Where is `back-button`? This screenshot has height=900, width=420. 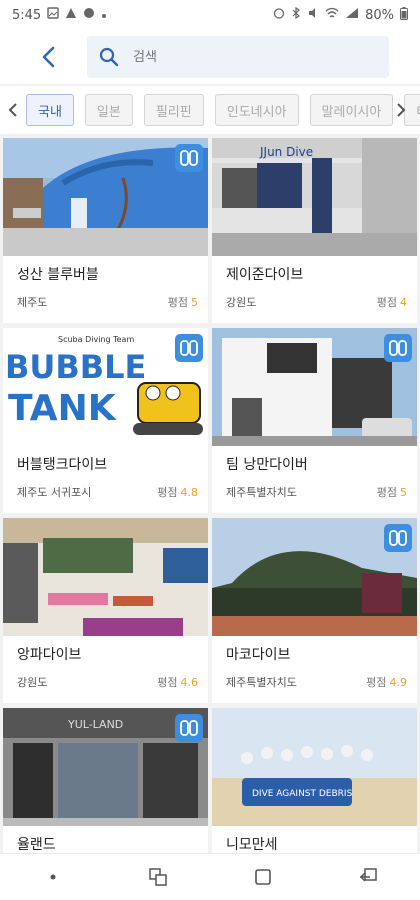 back-button is located at coordinates (49, 57).